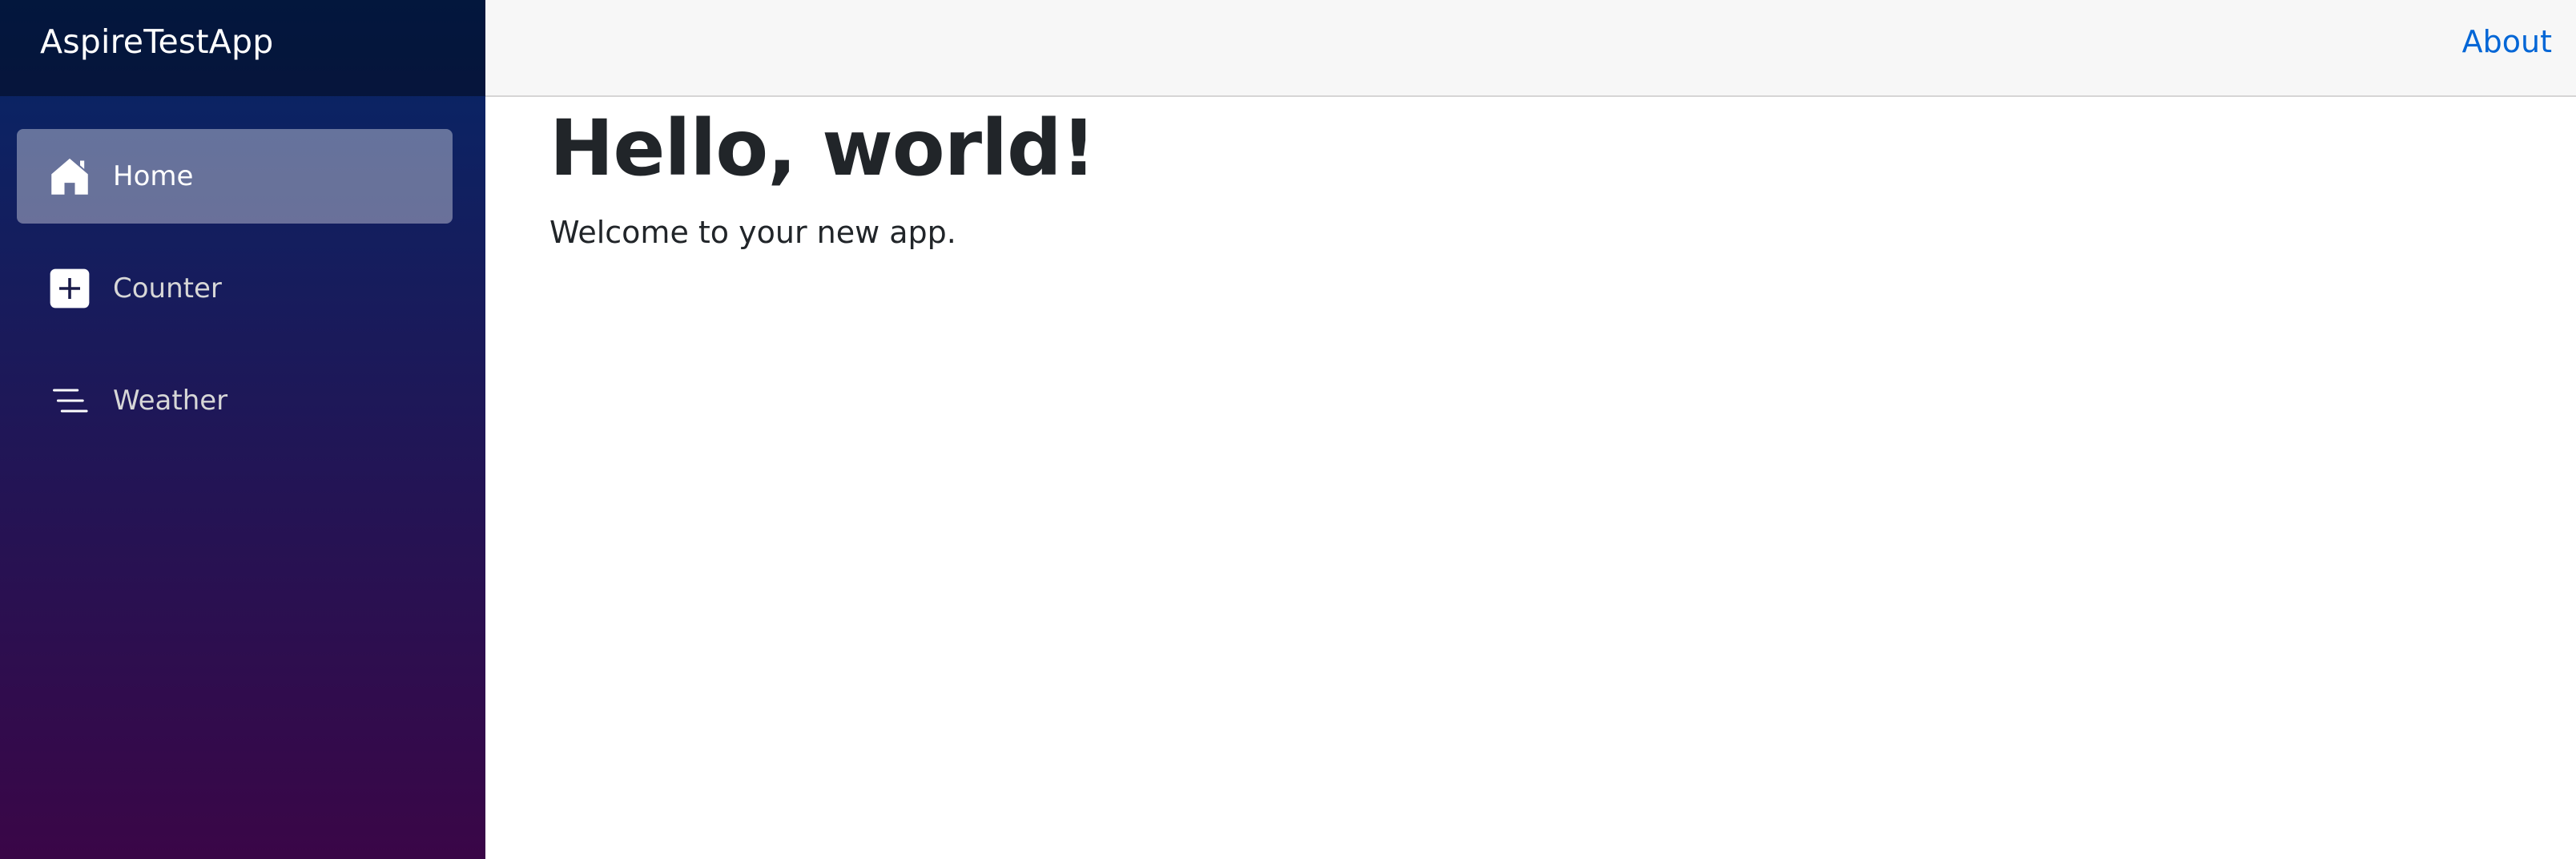 The image size is (2576, 859). I want to click on top-row: About, so click(1530, 48).